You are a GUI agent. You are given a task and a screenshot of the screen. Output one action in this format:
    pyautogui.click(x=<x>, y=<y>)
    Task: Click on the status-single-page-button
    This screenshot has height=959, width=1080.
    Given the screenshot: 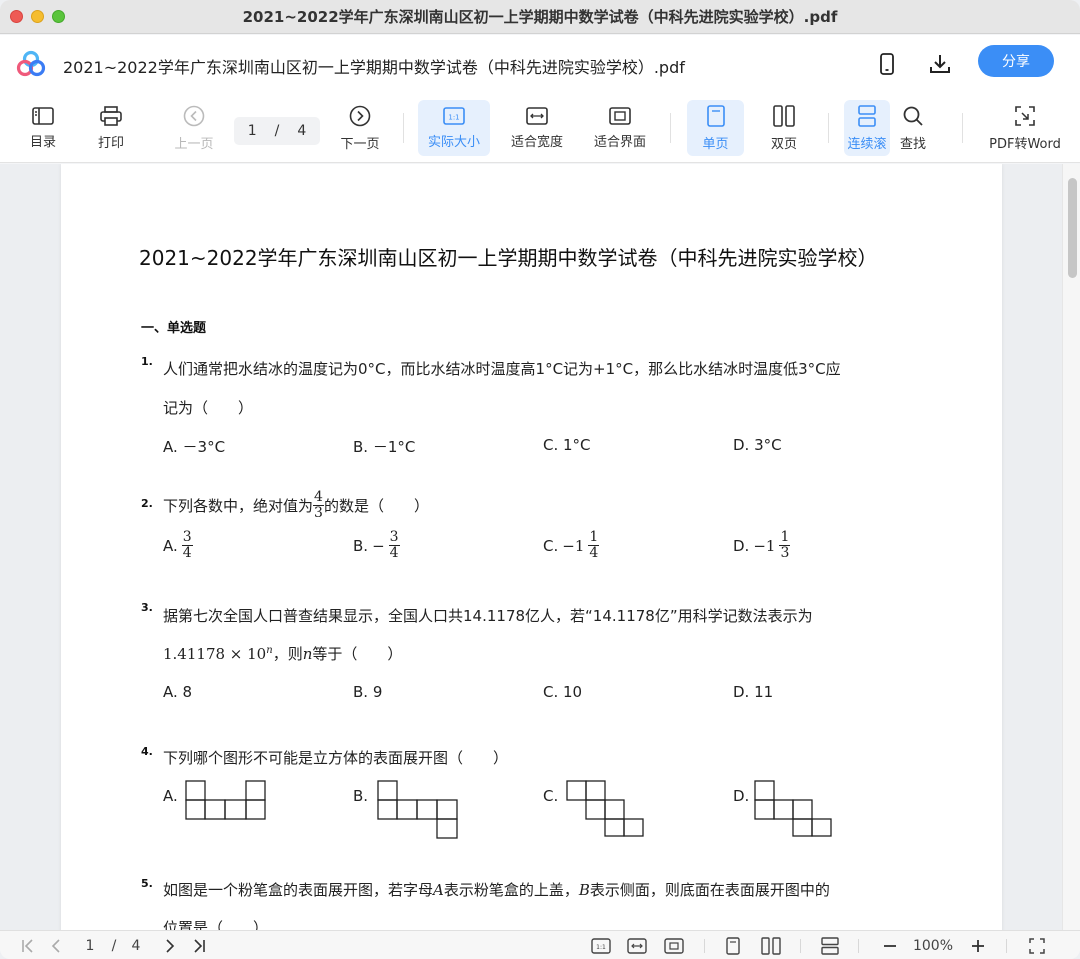 What is the action you would take?
    pyautogui.click(x=733, y=946)
    